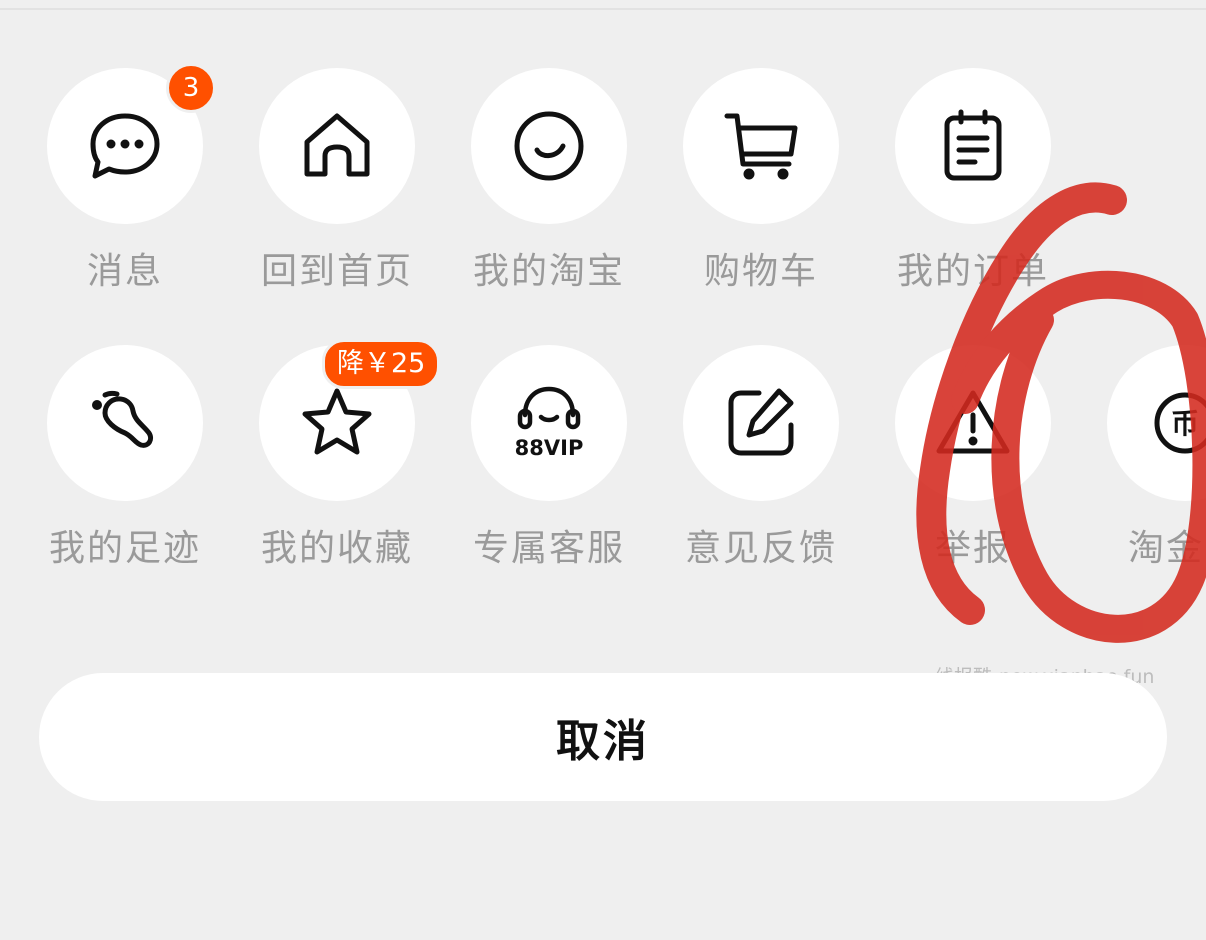 This screenshot has width=1206, height=940. I want to click on shopping-cart-icon, so click(761, 146).